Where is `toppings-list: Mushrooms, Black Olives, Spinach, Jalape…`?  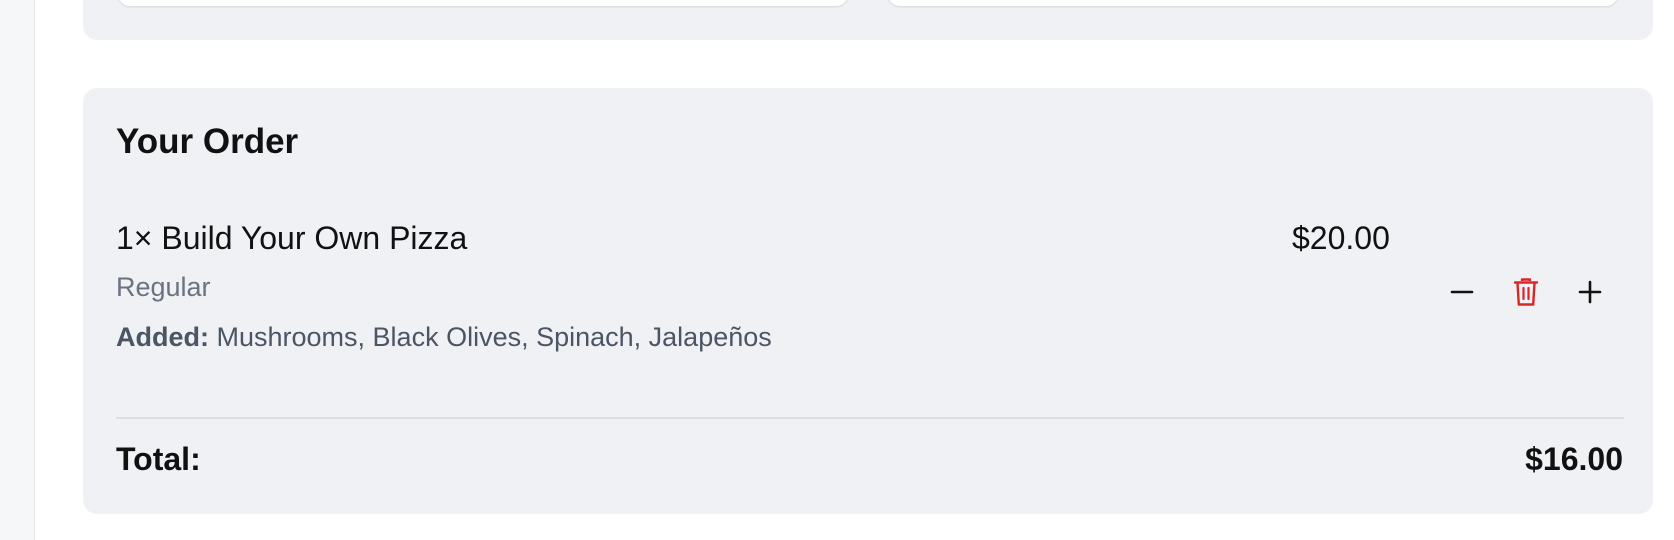
toppings-list: Mushrooms, Black Olives, Spinach, Jalape… is located at coordinates (494, 337).